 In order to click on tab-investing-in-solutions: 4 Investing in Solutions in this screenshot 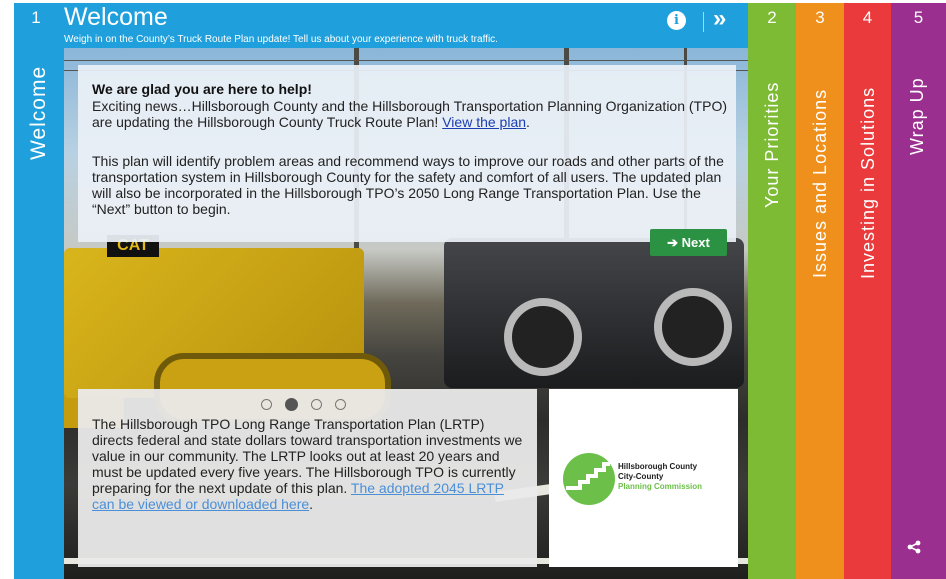, I will do `click(867, 291)`.